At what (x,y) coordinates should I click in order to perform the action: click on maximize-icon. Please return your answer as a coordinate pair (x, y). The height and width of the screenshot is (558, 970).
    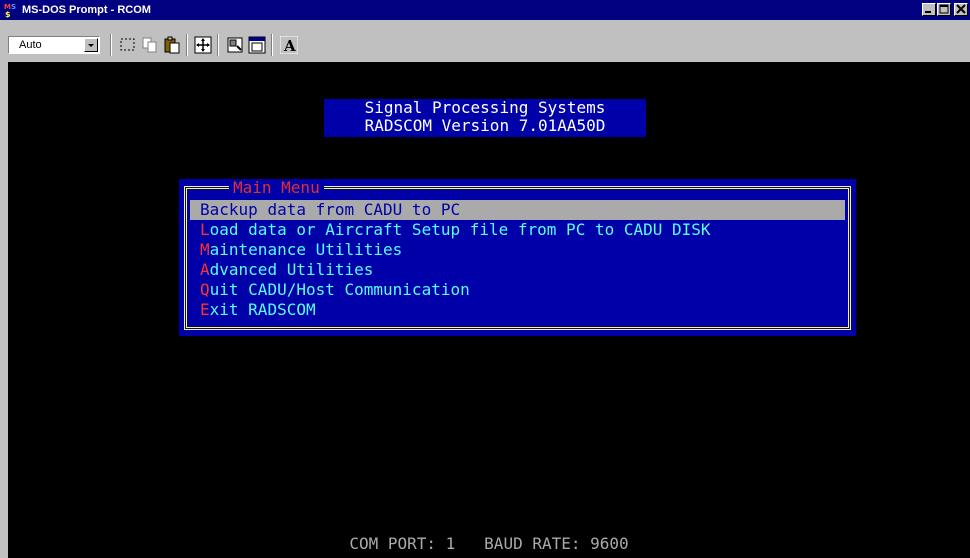
    Looking at the image, I should click on (944, 9).